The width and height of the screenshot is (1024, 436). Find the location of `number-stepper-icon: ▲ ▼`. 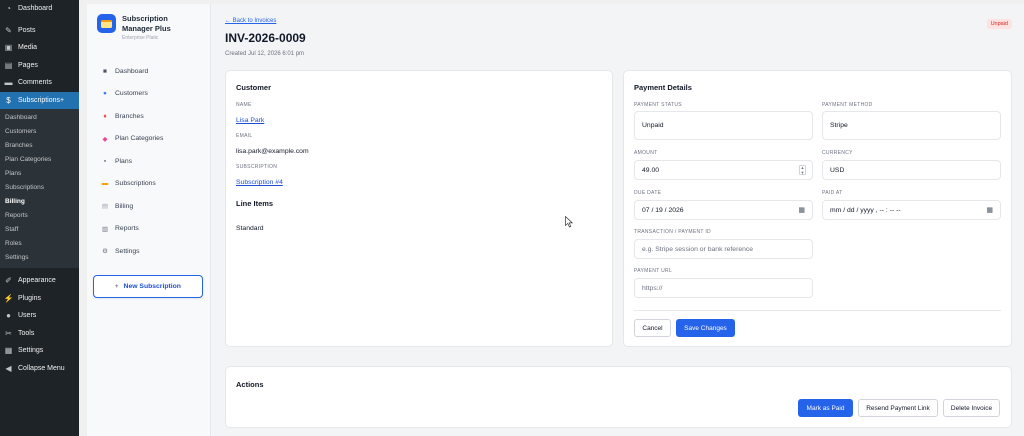

number-stepper-icon: ▲ ▼ is located at coordinates (802, 170).